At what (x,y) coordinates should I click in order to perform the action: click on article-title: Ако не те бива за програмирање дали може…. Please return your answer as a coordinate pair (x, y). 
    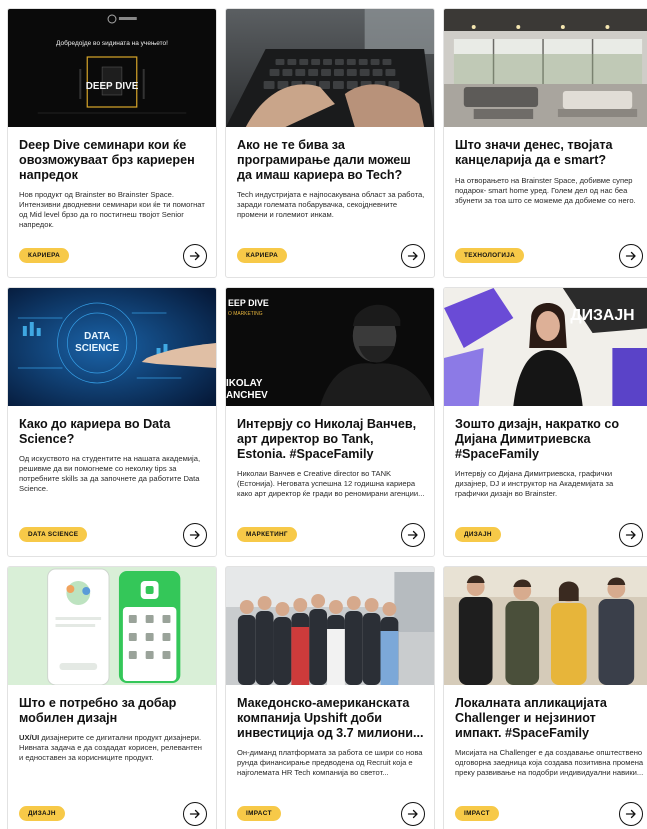
    Looking at the image, I should click on (331, 160).